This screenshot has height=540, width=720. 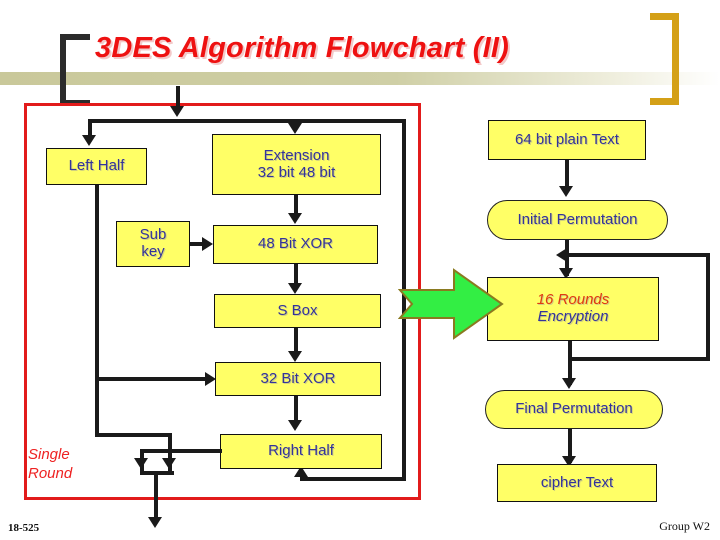 I want to click on node-cipher-text: cipher Text, so click(x=577, y=483).